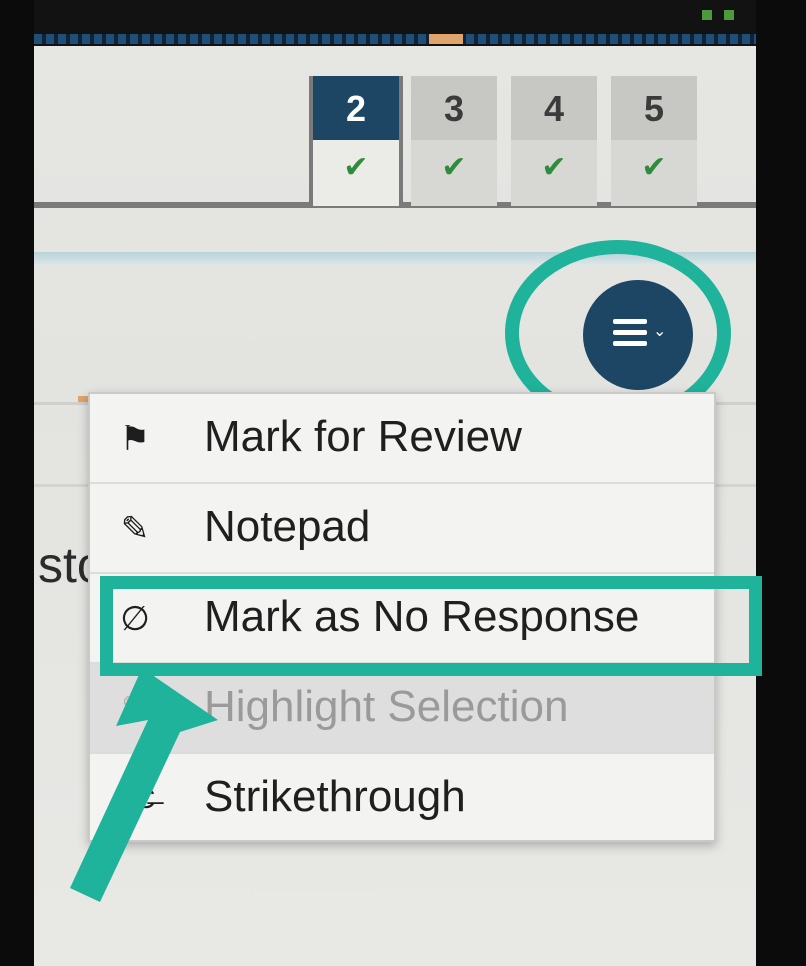 The height and width of the screenshot is (966, 806). I want to click on top-bar, so click(395, 23).